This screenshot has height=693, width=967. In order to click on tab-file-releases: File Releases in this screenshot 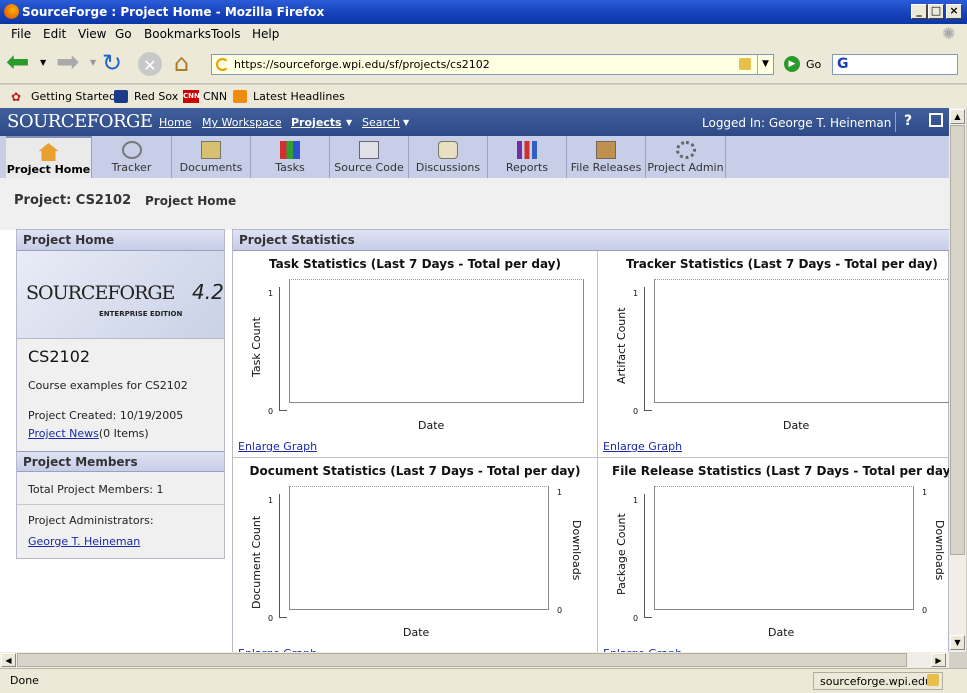, I will do `click(606, 157)`.